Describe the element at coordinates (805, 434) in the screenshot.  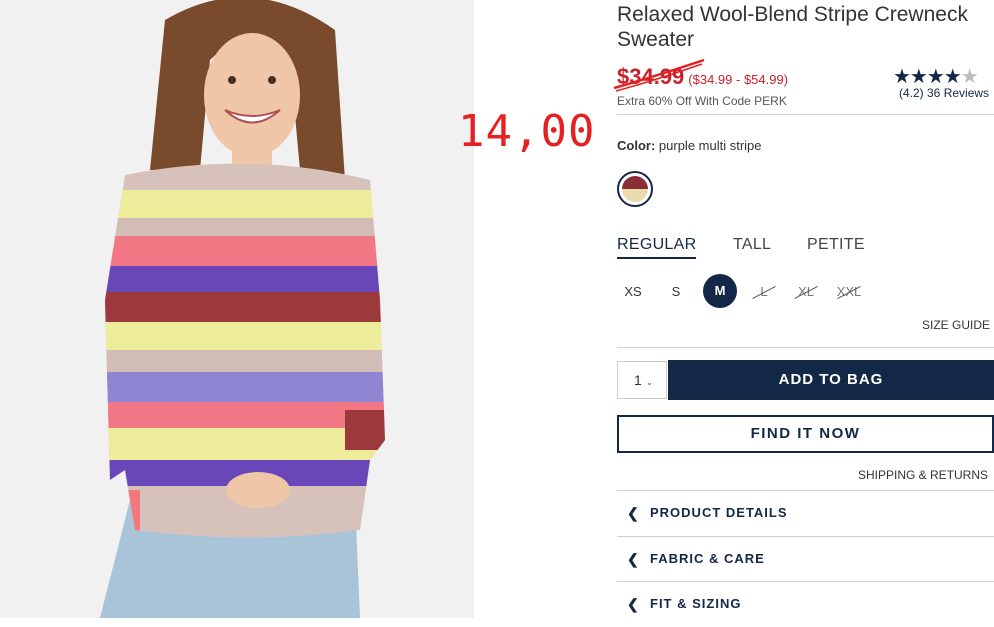
I see `find-it-now-button: FIND IT NOW` at that location.